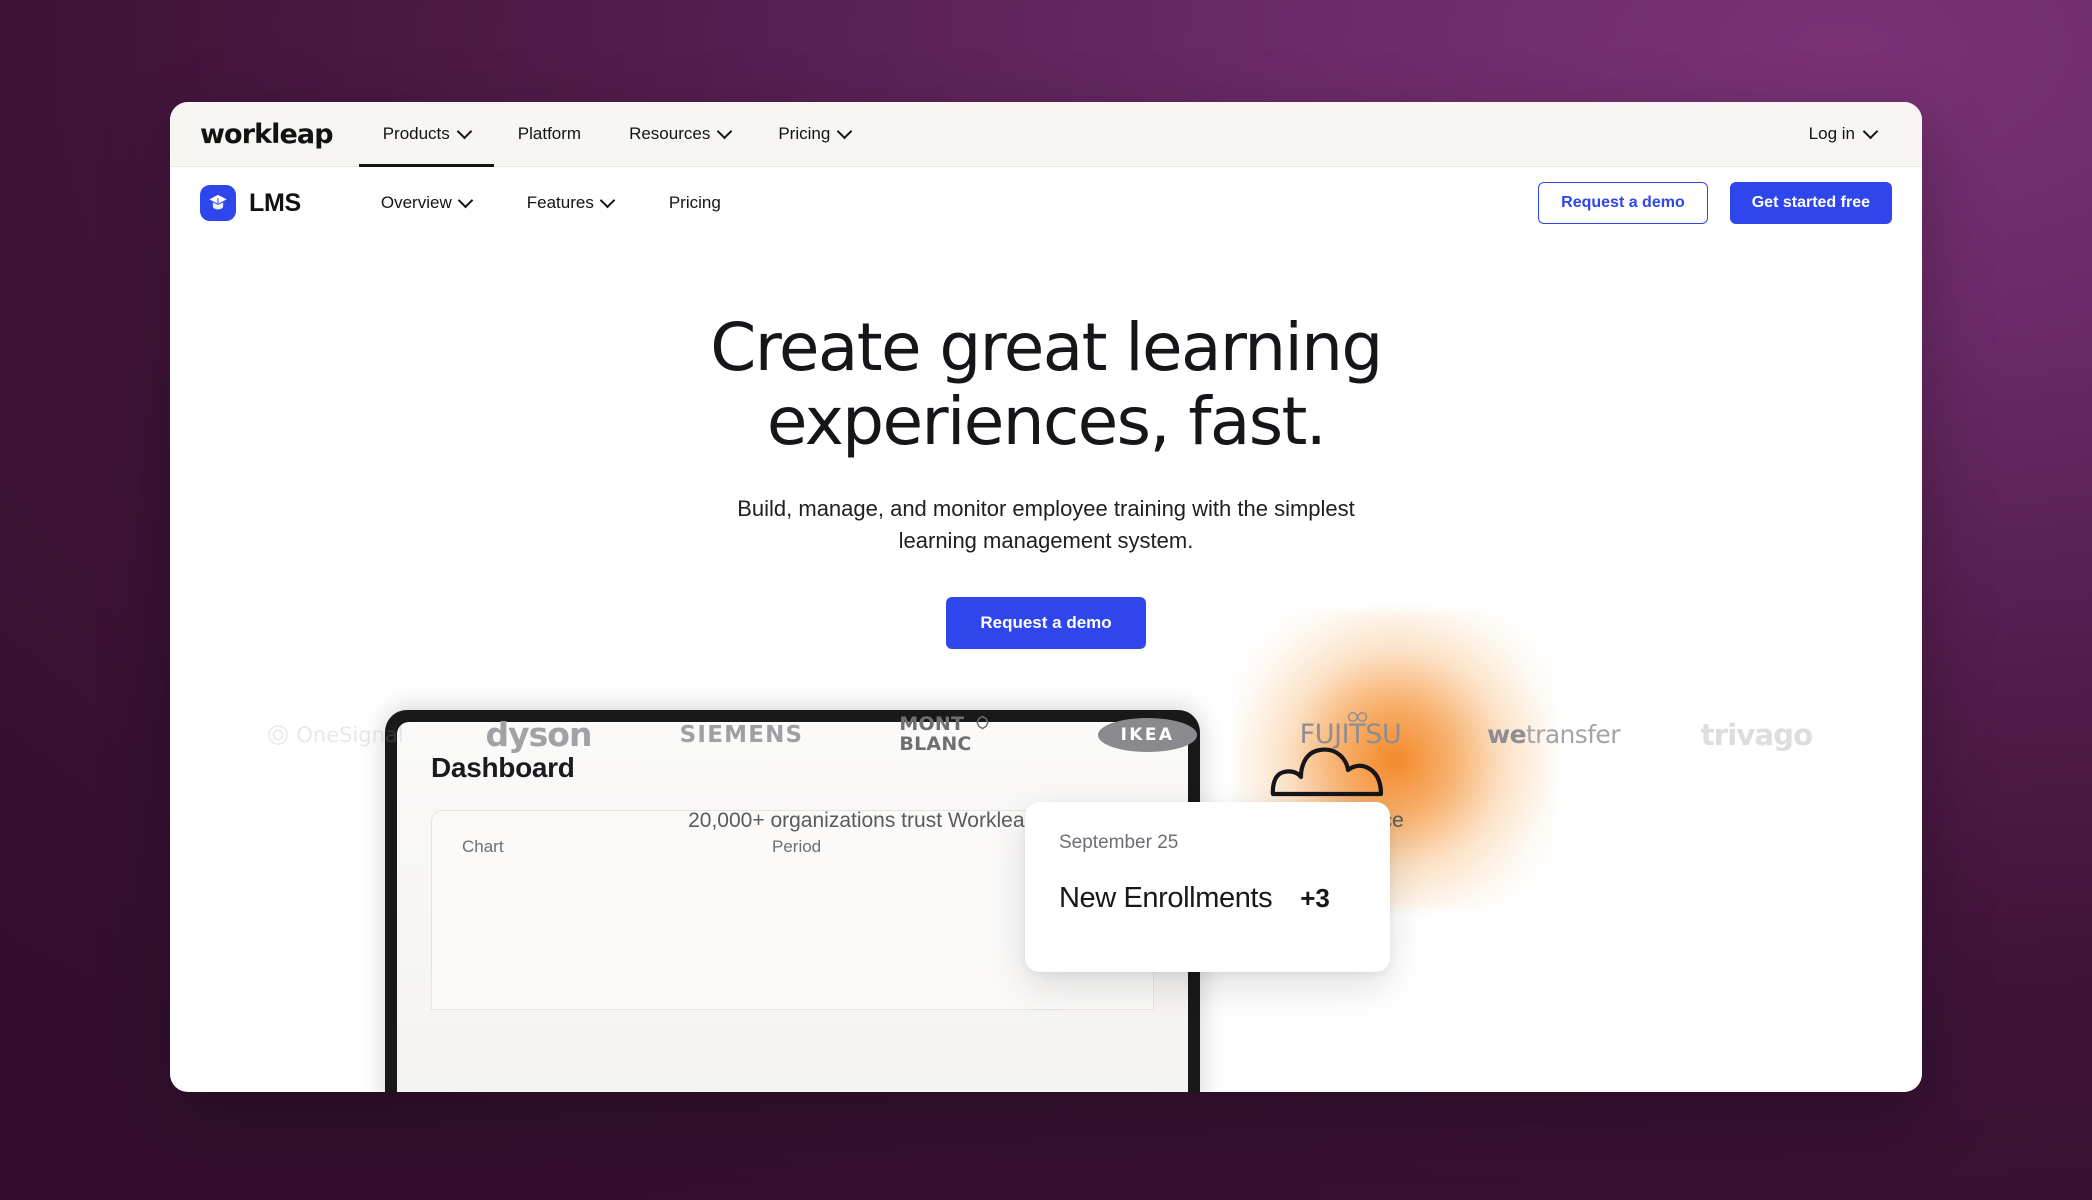 This screenshot has height=1200, width=2092. I want to click on logo-dyson: dyson, so click(538, 734).